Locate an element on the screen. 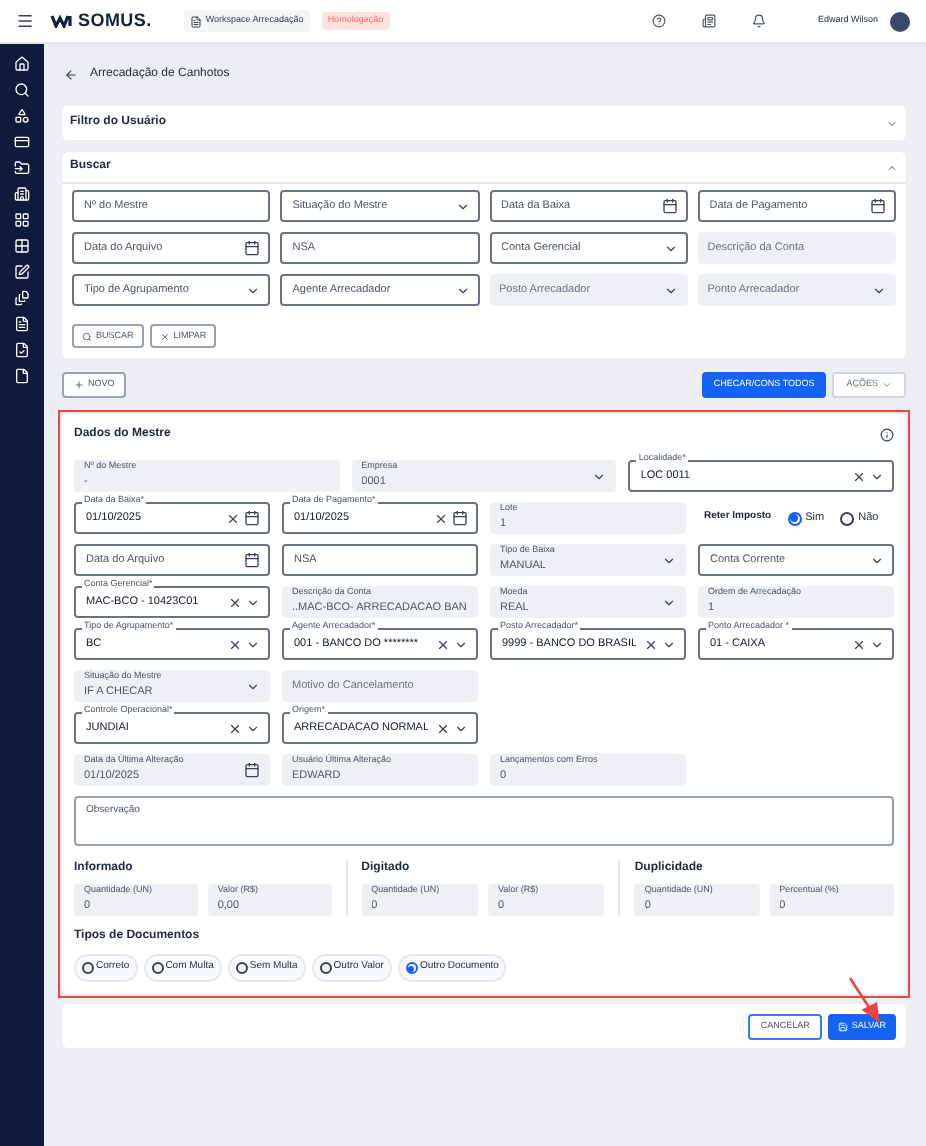 This screenshot has width=926, height=1146. folder-icon is located at coordinates (22, 168).